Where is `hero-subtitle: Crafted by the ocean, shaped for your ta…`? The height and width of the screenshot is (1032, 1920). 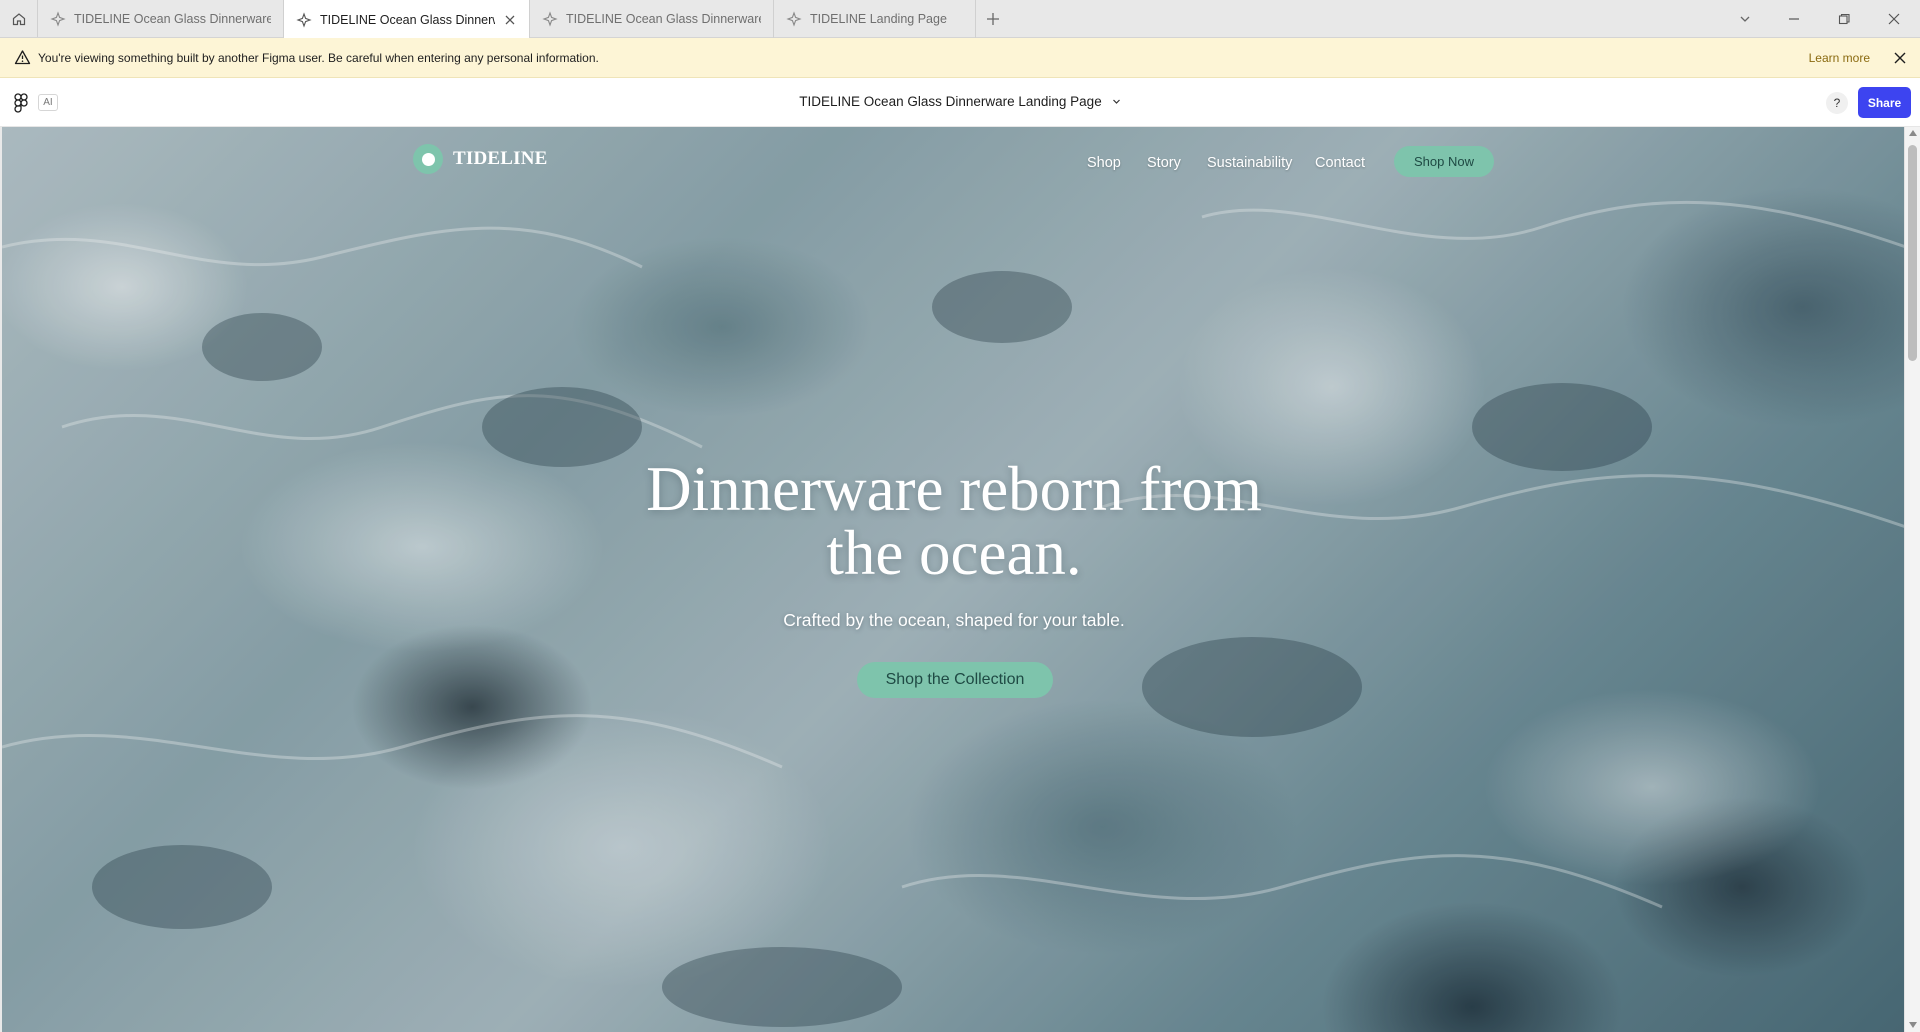 hero-subtitle: Crafted by the ocean, shaped for your ta… is located at coordinates (954, 620).